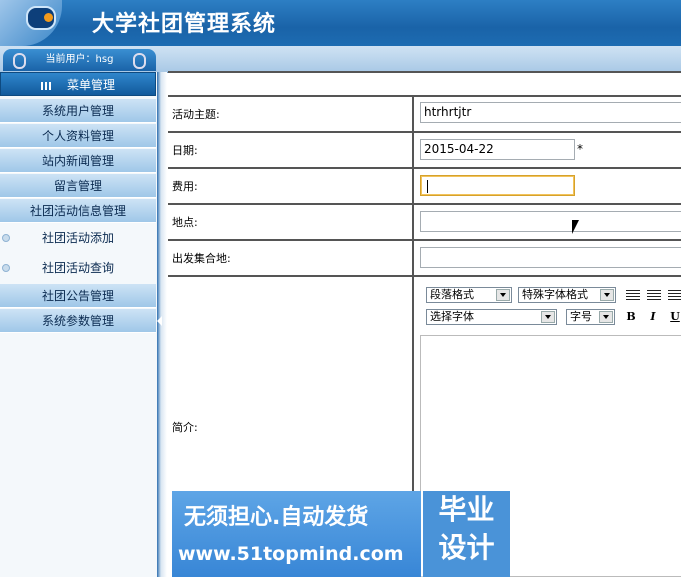 This screenshot has width=681, height=577. Describe the element at coordinates (424, 84) in the screenshot. I see `form-top-blank` at that location.